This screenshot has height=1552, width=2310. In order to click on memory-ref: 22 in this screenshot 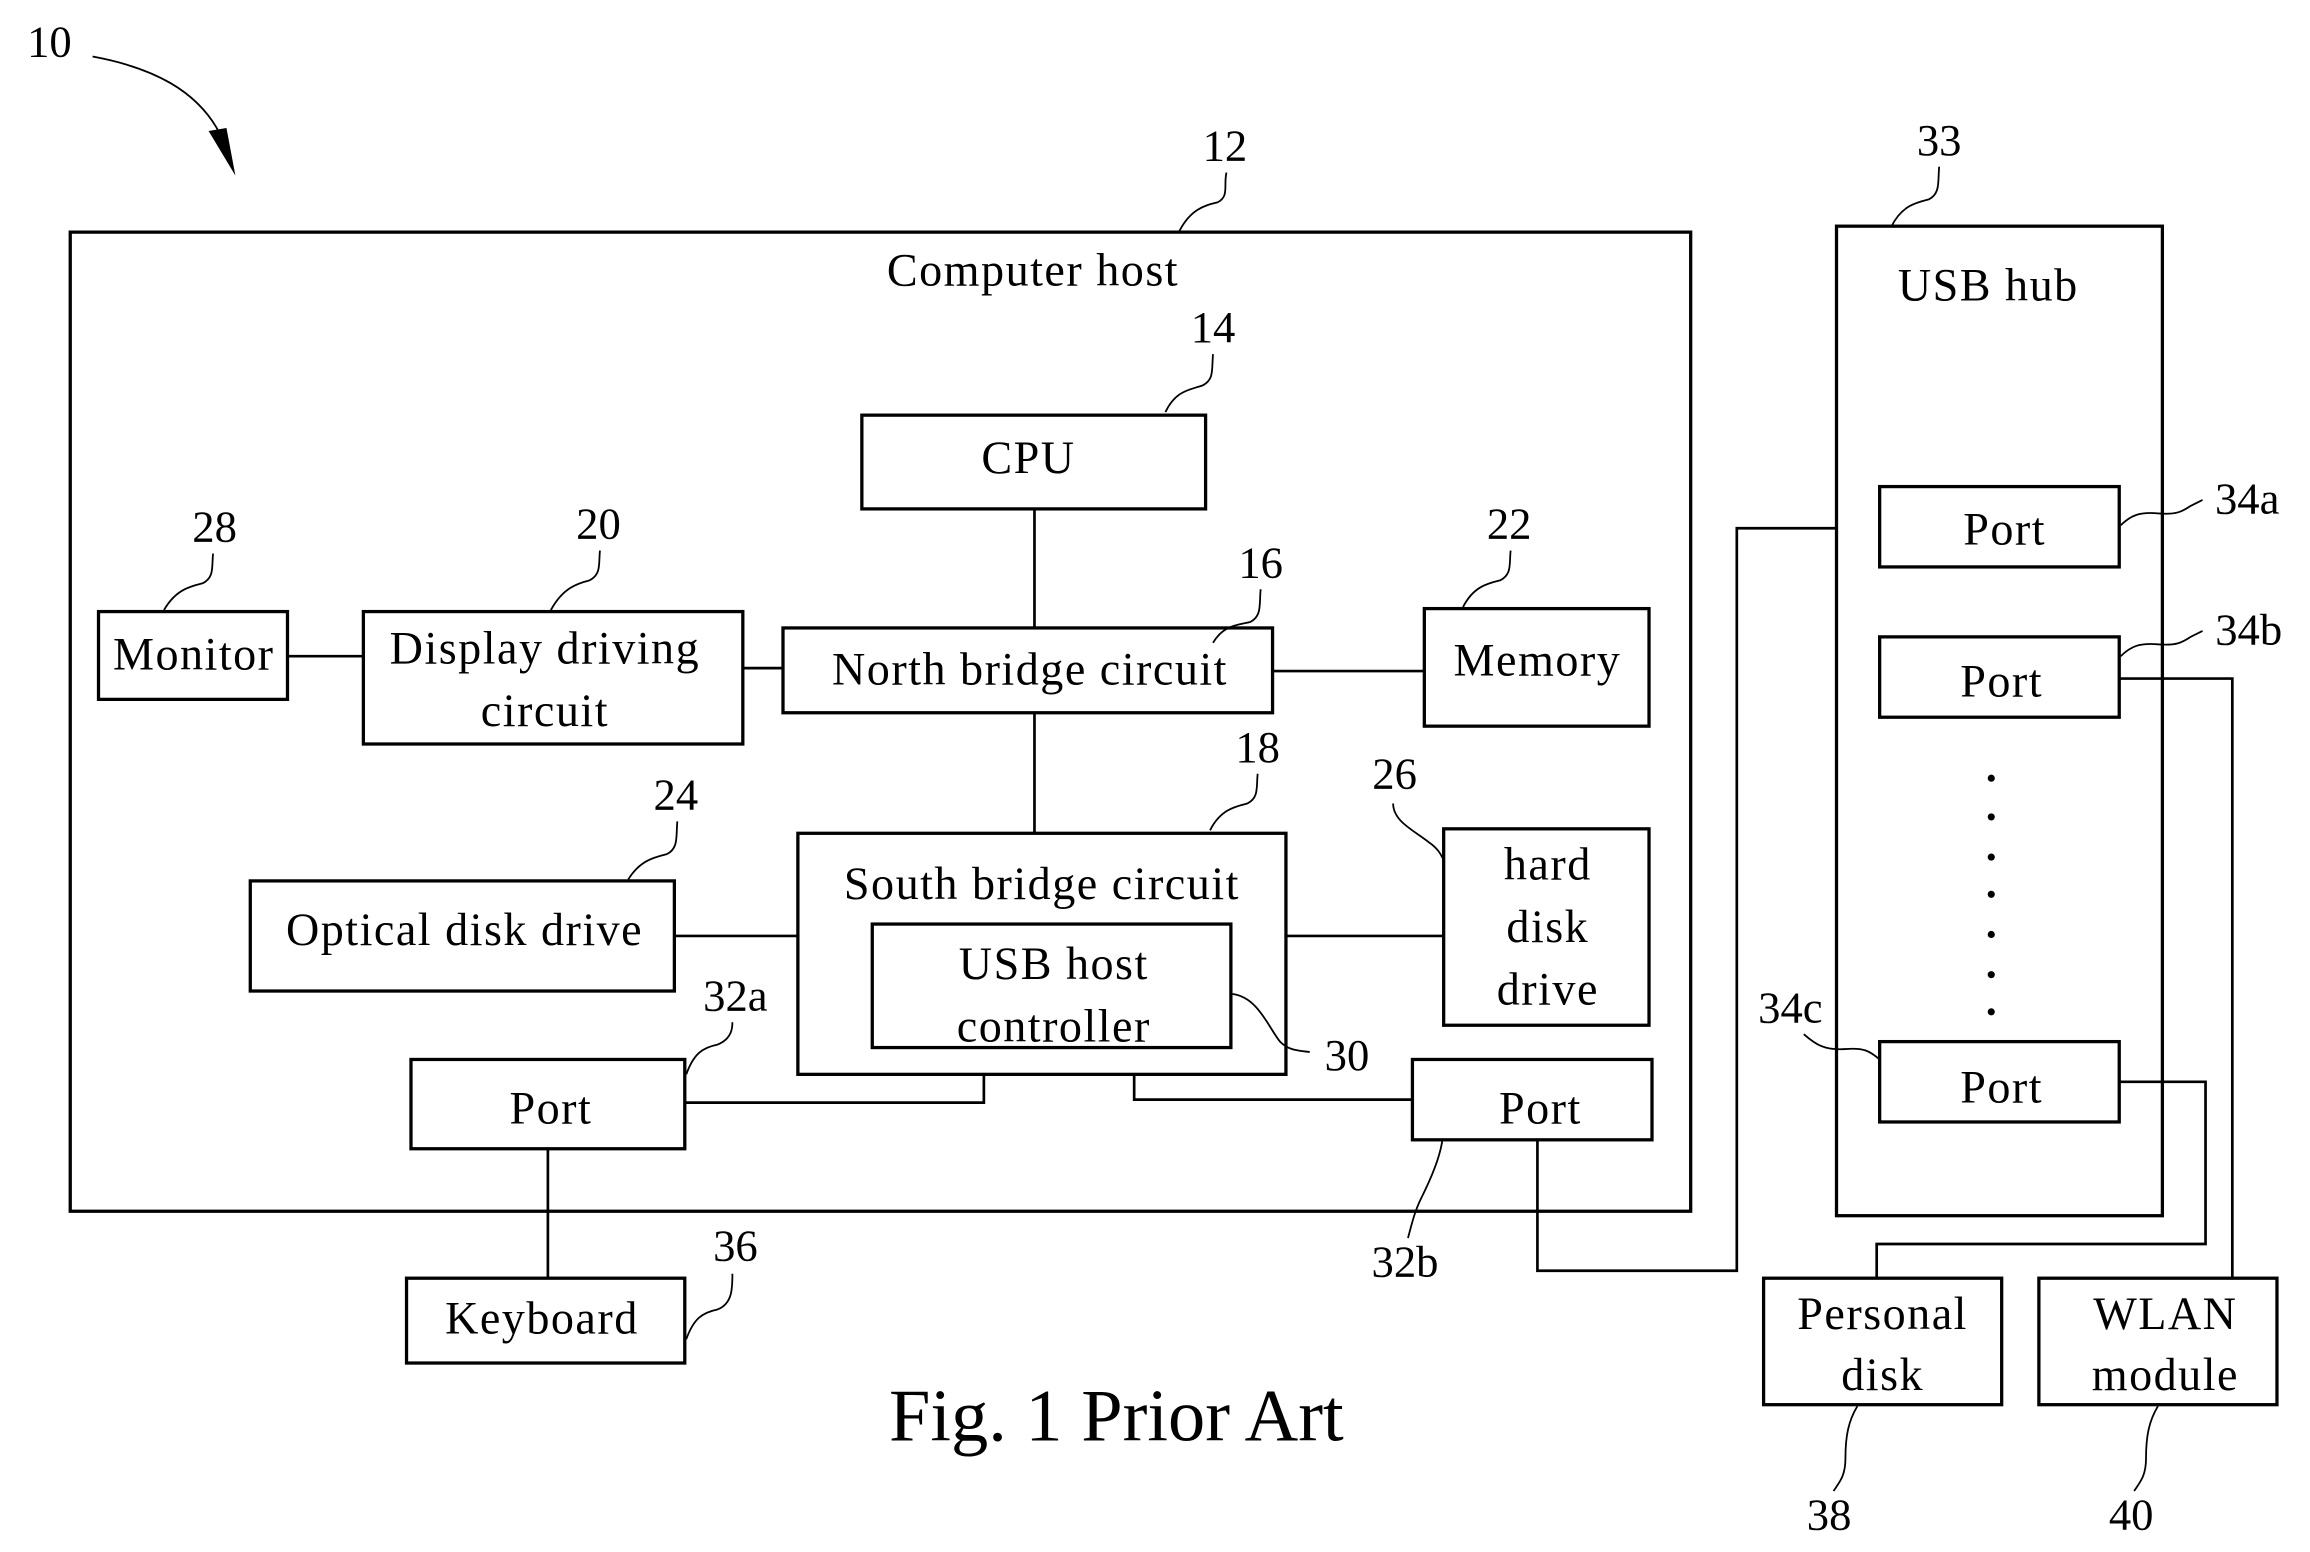, I will do `click(1509, 524)`.